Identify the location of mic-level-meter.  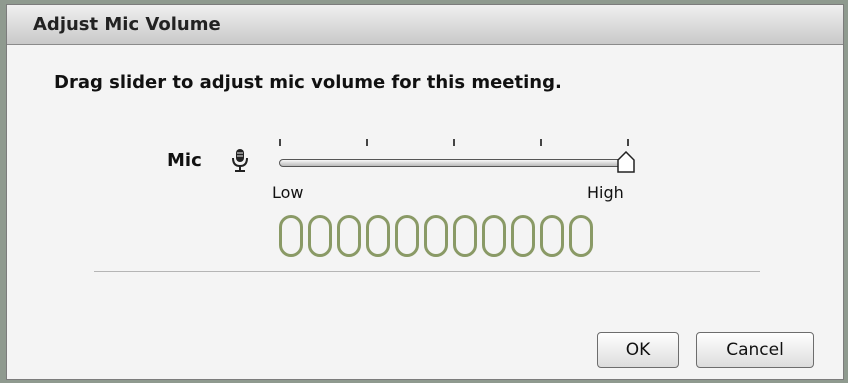
(436, 238).